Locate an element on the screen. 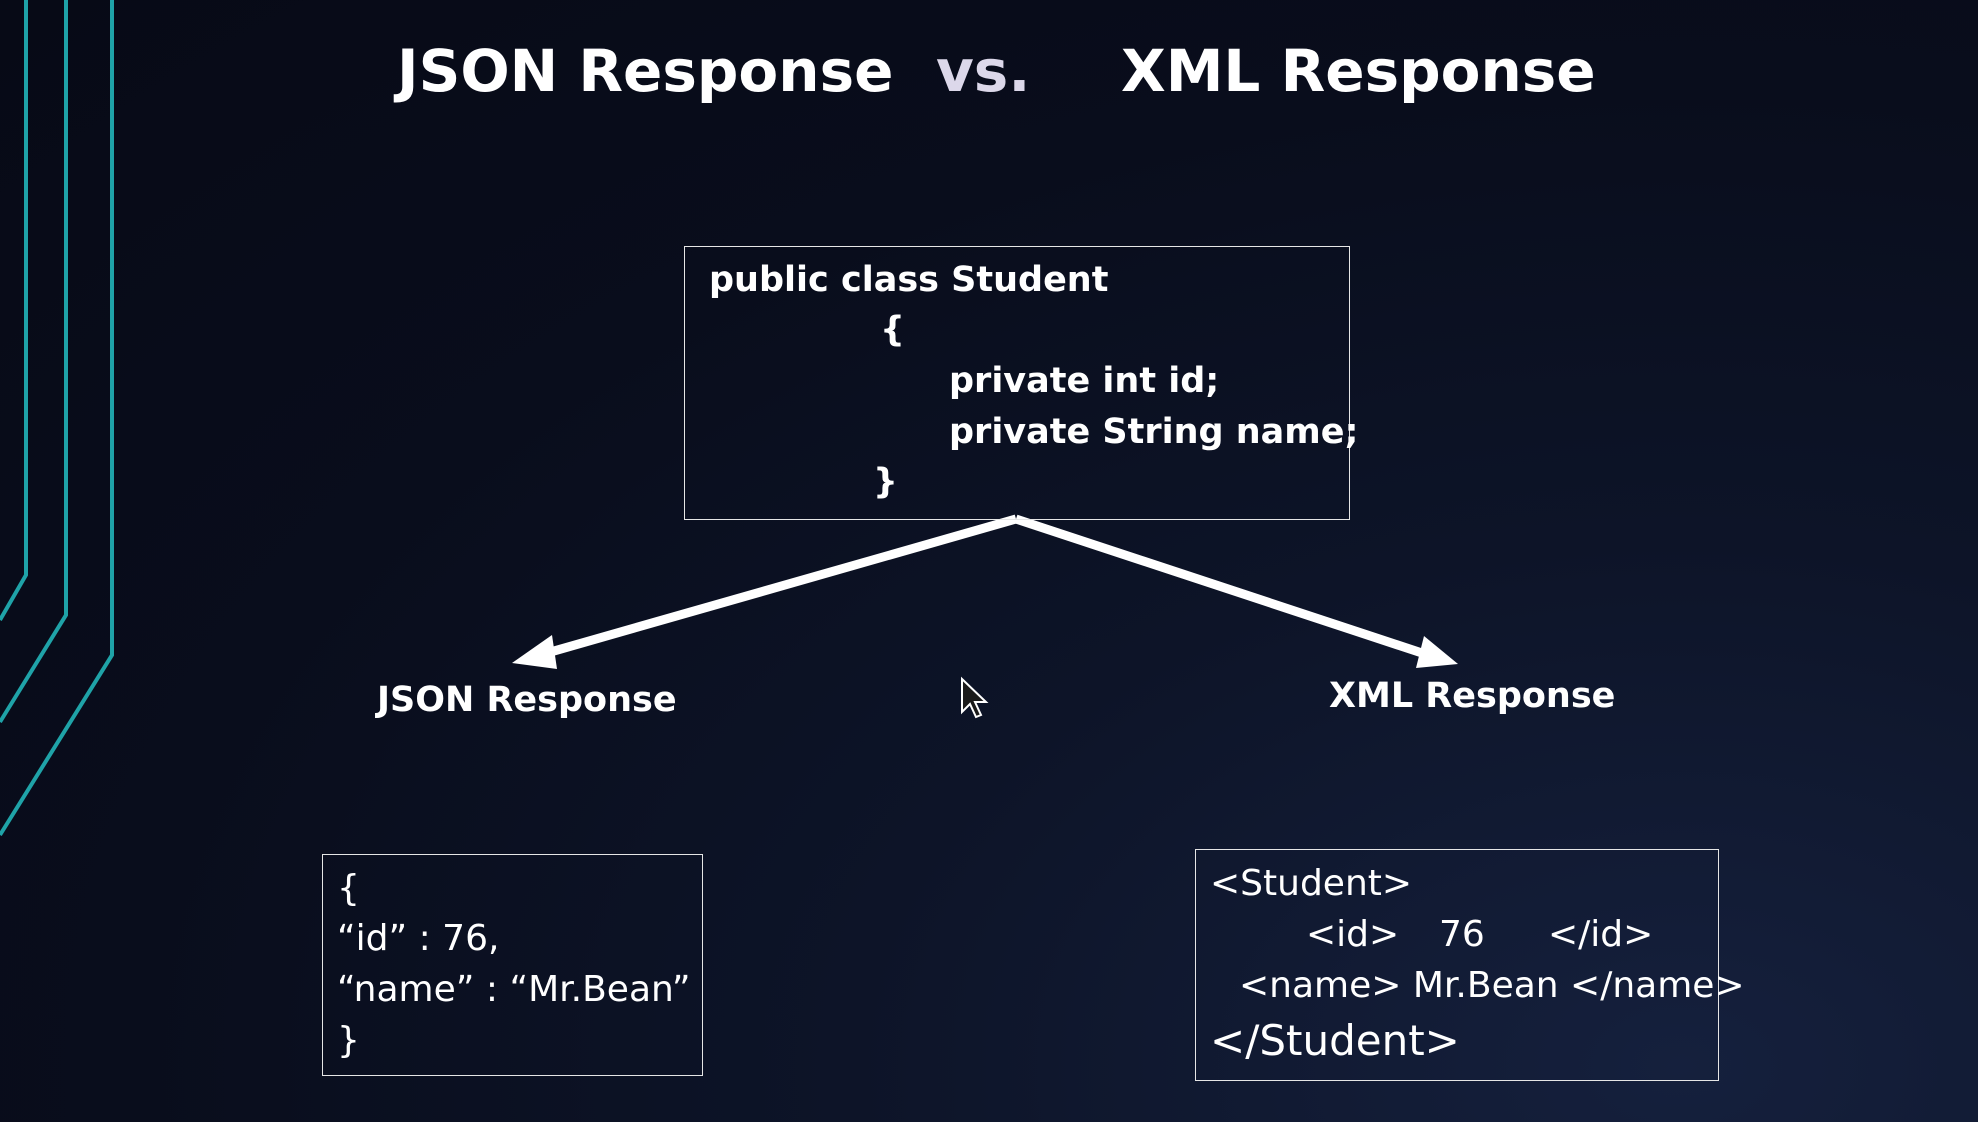 Image resolution: width=1978 pixels, height=1122 pixels. teal-accent-lines is located at coordinates (57, 418).